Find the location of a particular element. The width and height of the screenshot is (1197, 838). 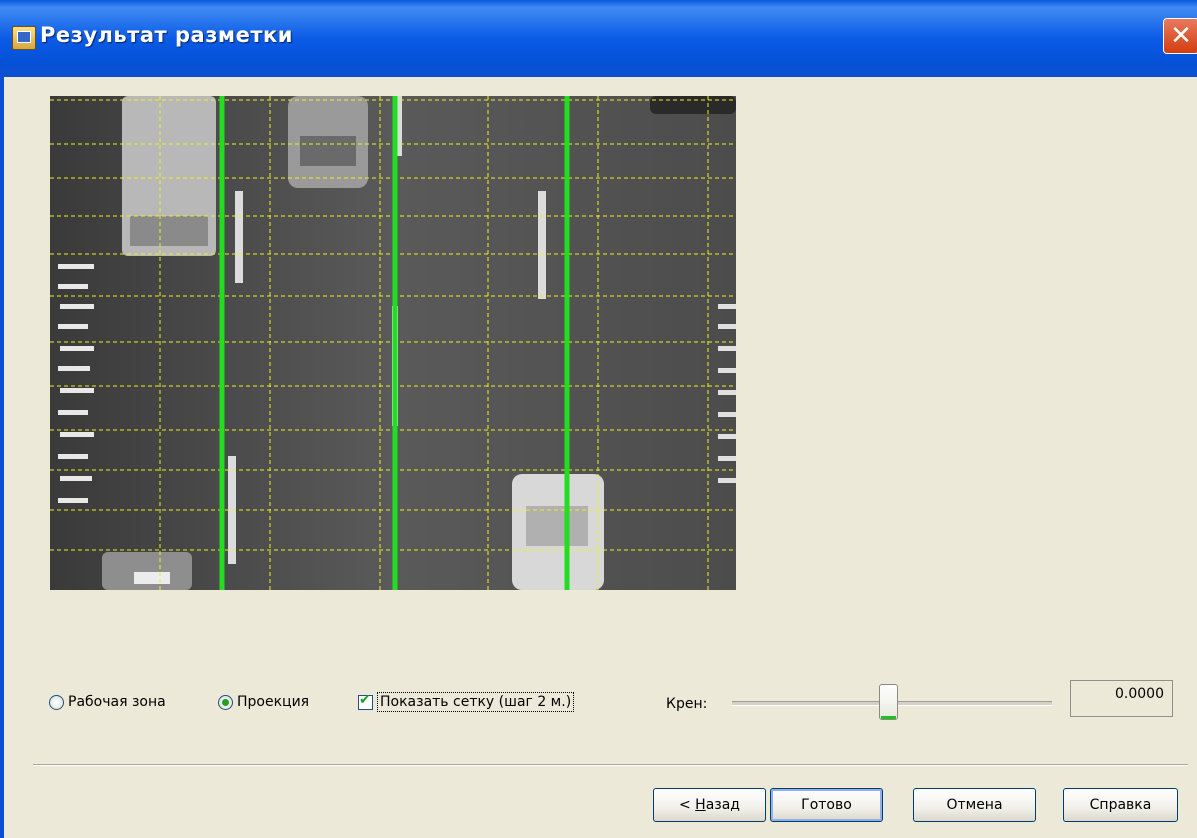

help-button: Справка is located at coordinates (1120, 805).